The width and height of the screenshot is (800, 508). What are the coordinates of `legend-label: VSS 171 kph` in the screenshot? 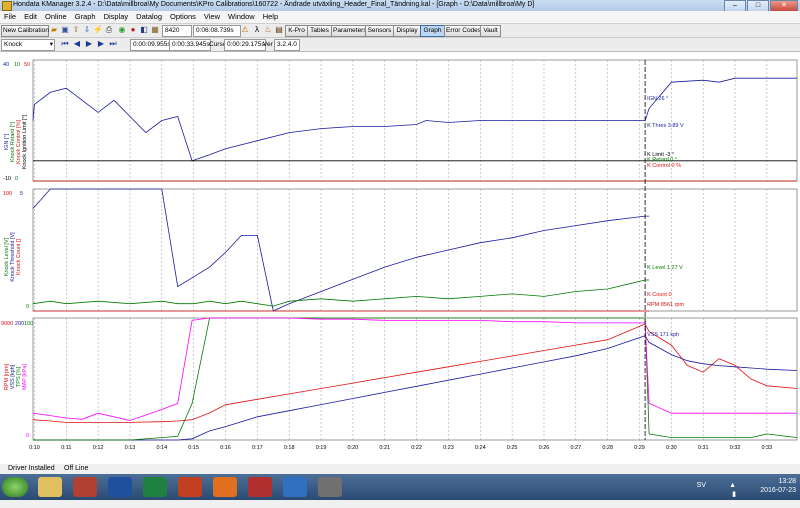 It's located at (663, 335).